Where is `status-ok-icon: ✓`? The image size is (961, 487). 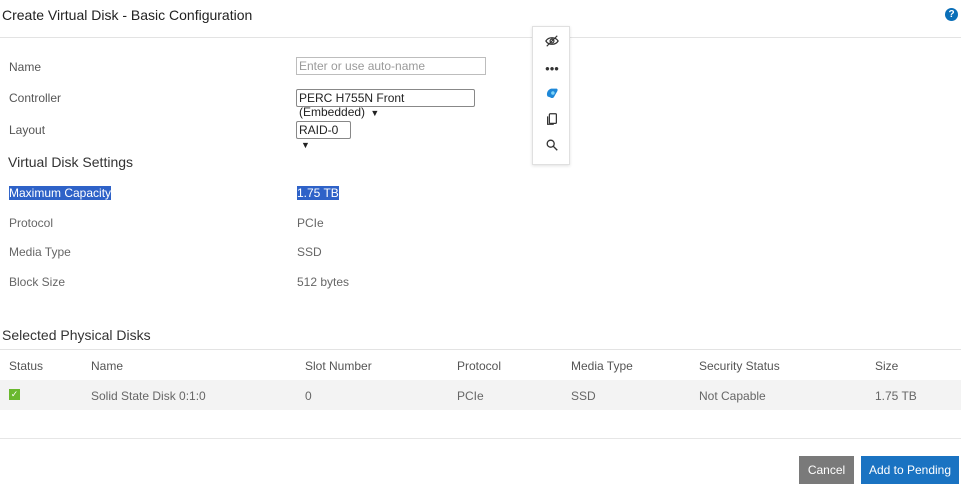
status-ok-icon: ✓ is located at coordinates (14, 394).